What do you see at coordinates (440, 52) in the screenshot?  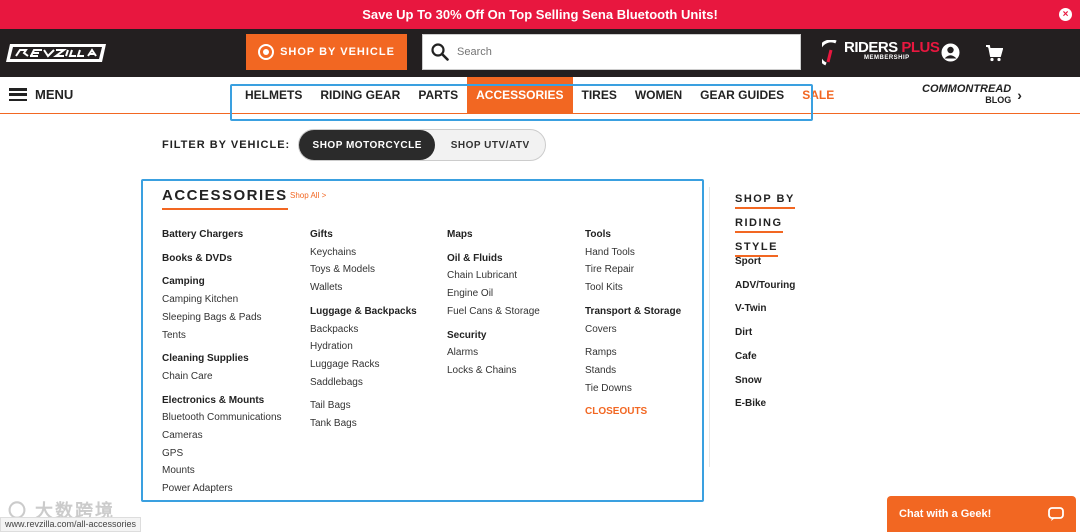 I see `search-icon` at bounding box center [440, 52].